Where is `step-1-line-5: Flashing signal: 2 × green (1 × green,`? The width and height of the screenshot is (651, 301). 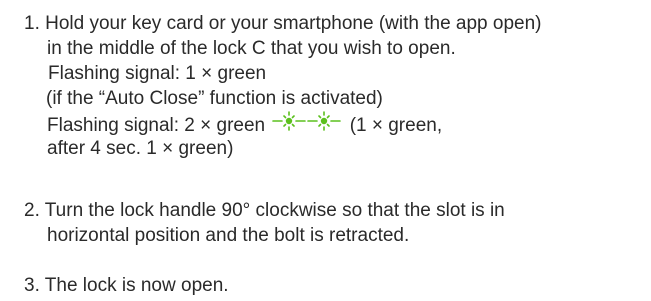 step-1-line-5: Flashing signal: 2 × green (1 × green, is located at coordinates (245, 125).